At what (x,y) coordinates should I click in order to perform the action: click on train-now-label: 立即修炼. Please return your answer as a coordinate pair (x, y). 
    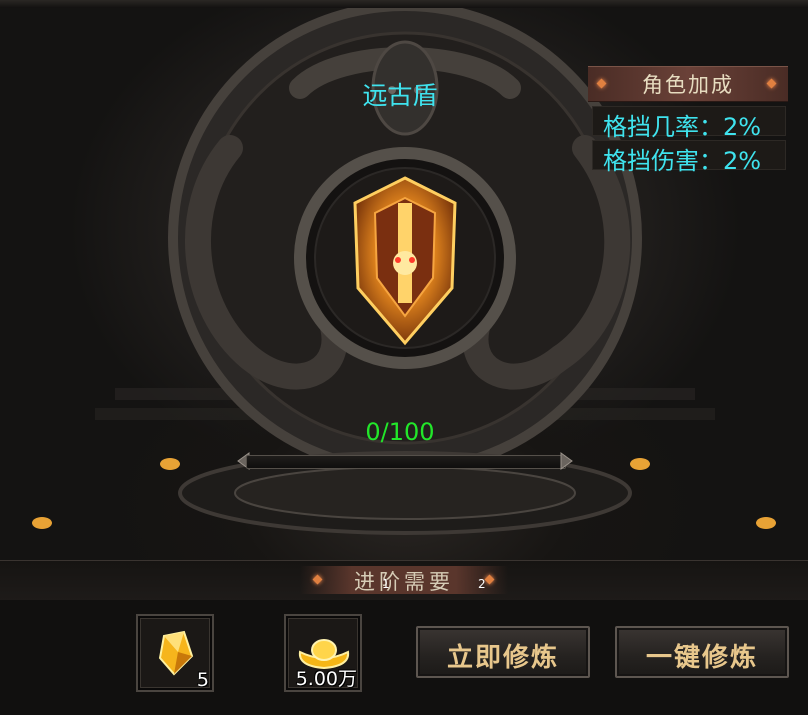
    Looking at the image, I should click on (502, 658).